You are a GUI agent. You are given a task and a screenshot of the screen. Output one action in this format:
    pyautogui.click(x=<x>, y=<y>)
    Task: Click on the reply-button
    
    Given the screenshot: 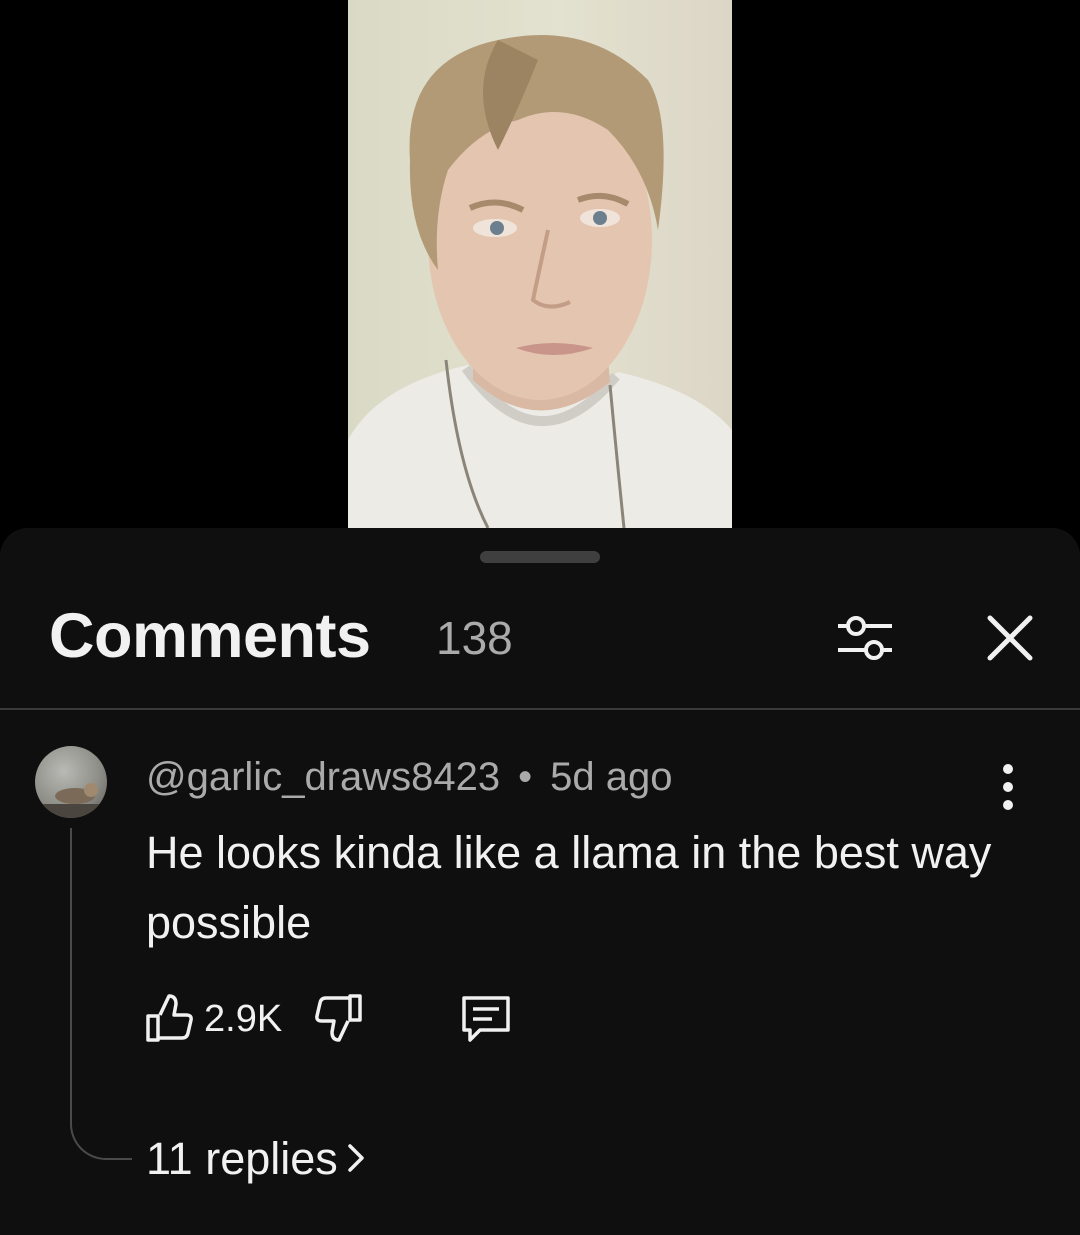 What is the action you would take?
    pyautogui.click(x=486, y=1018)
    